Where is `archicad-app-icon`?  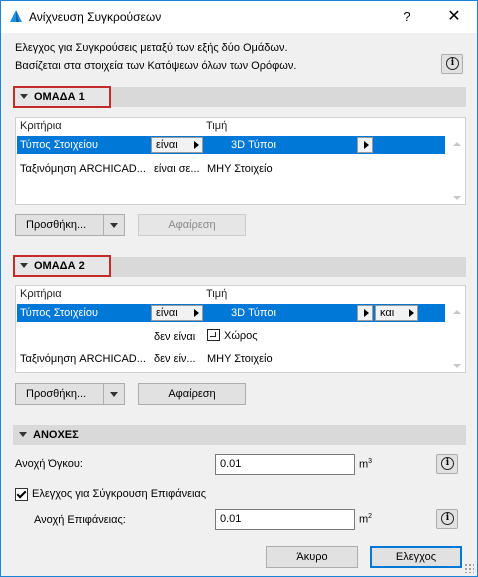
archicad-app-icon is located at coordinates (16, 16).